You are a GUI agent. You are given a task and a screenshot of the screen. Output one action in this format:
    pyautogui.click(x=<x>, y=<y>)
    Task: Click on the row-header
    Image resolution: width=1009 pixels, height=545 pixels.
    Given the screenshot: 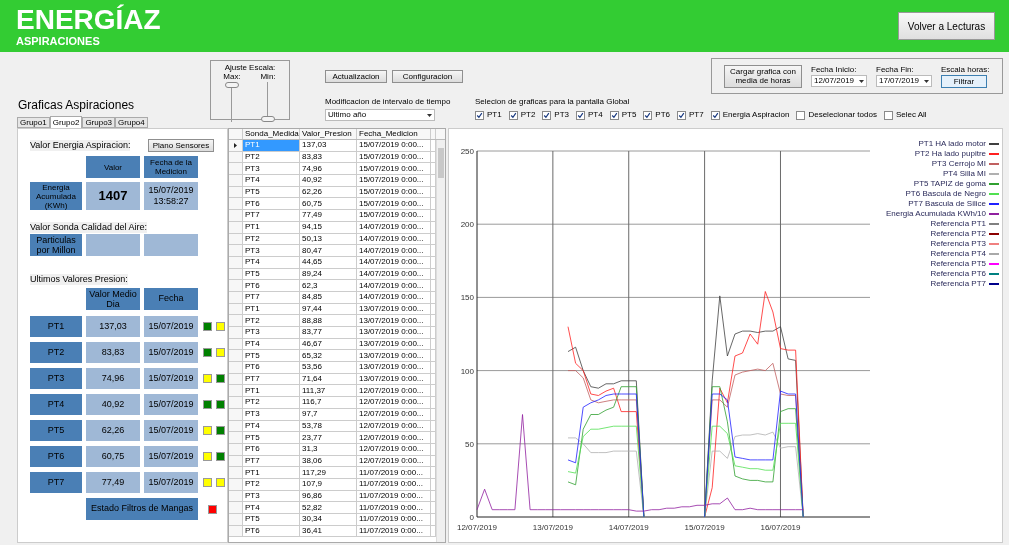 What is the action you would take?
    pyautogui.click(x=236, y=145)
    